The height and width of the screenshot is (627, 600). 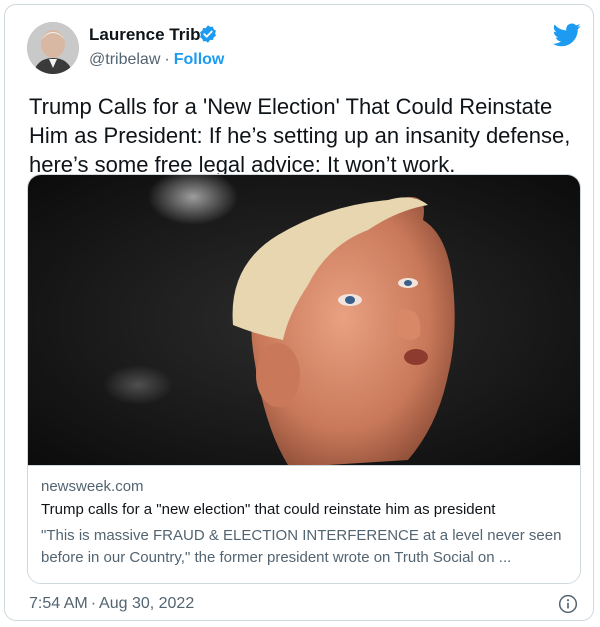 What do you see at coordinates (199, 59) in the screenshot?
I see `follow-button: Follow` at bounding box center [199, 59].